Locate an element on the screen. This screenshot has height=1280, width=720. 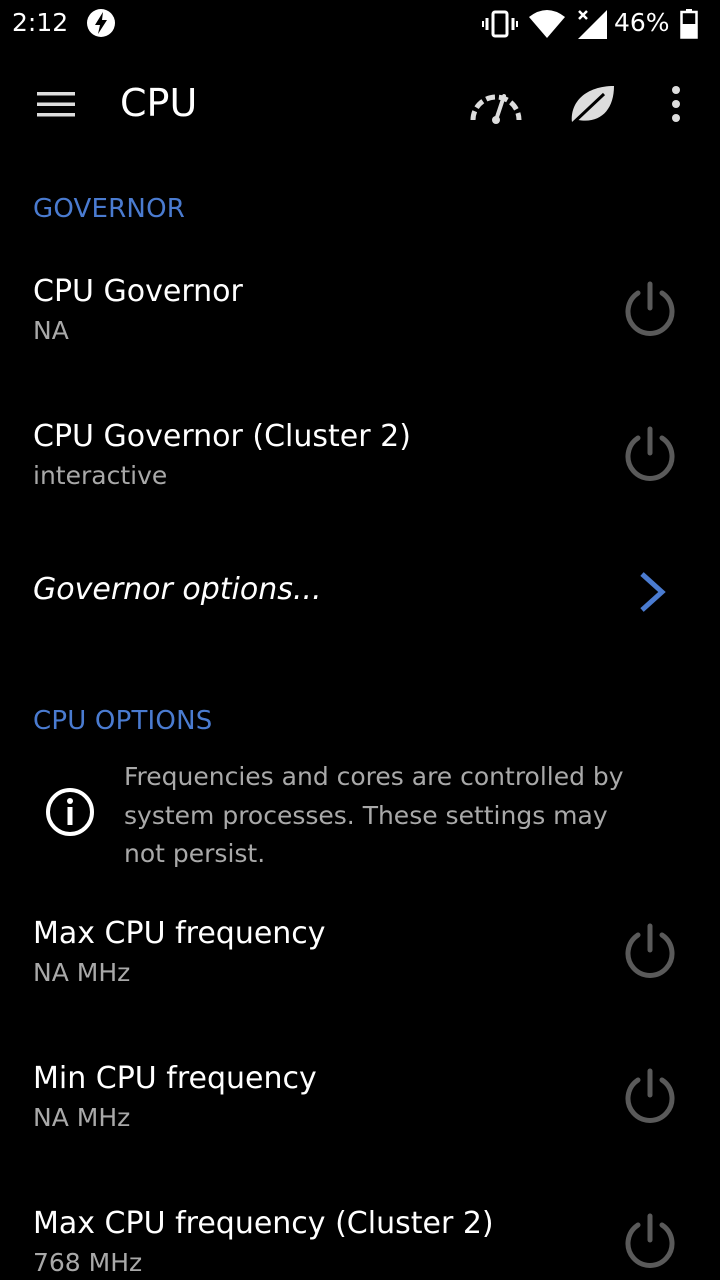
battery-percent: 46% is located at coordinates (642, 22).